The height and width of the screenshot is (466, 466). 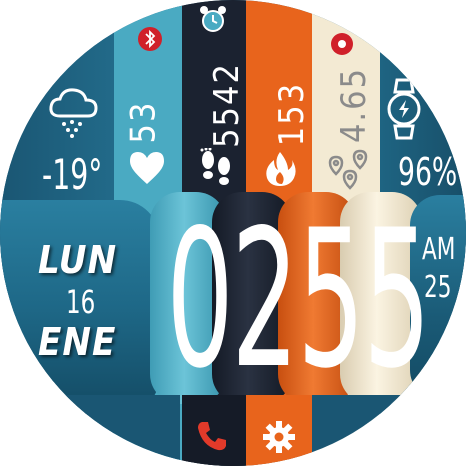 What do you see at coordinates (73, 113) in the screenshot?
I see `cloud-snow-icon` at bounding box center [73, 113].